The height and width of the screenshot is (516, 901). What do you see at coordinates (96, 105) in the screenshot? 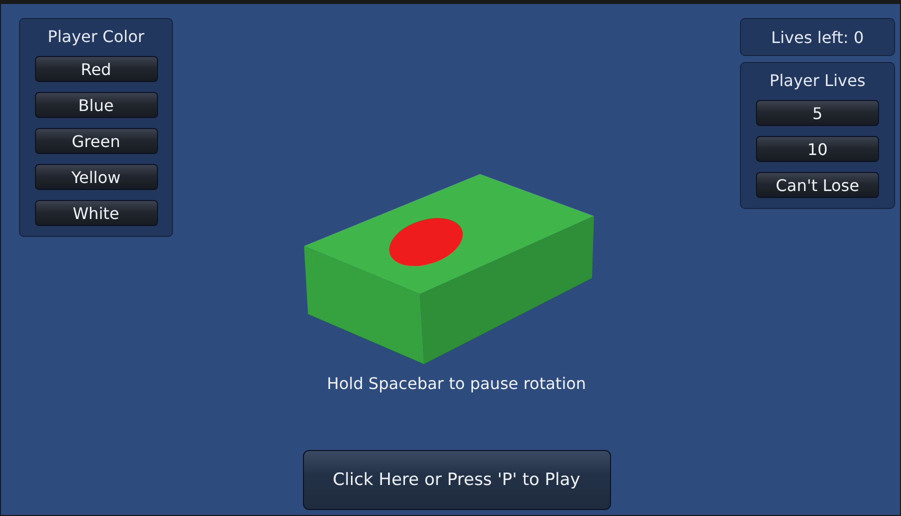
I see `color-button: Blue` at bounding box center [96, 105].